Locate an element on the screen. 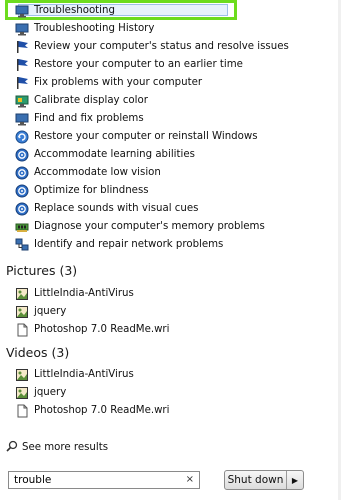 This screenshot has height=500, width=341. item-label: Diagnose your computer's memory problems is located at coordinates (149, 226).